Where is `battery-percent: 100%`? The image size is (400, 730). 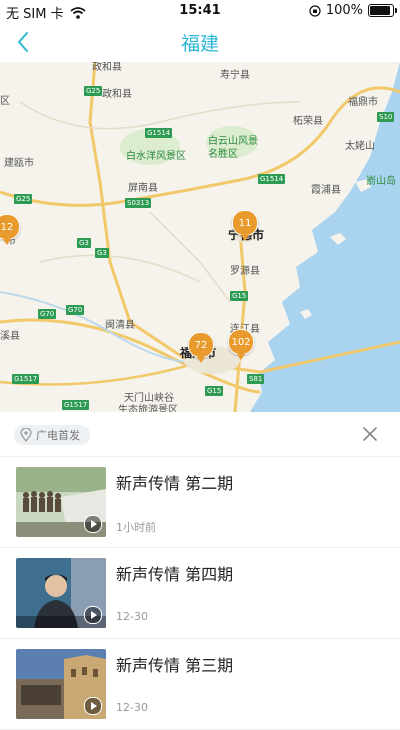 battery-percent: 100% is located at coordinates (344, 10).